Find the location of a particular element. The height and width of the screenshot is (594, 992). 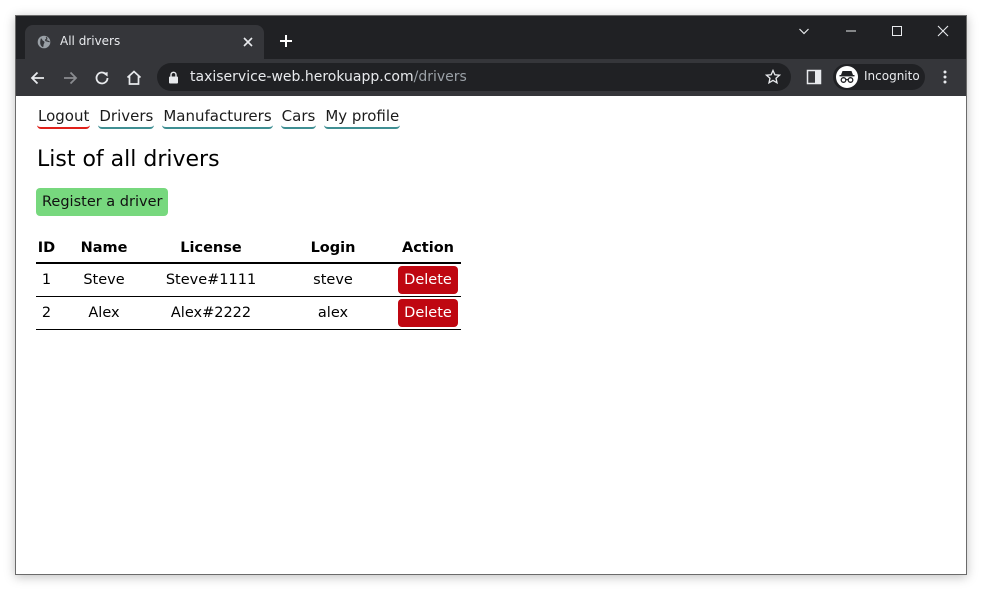

table-row: 1 Steve Steve#1111 steve Delete is located at coordinates (248, 280).